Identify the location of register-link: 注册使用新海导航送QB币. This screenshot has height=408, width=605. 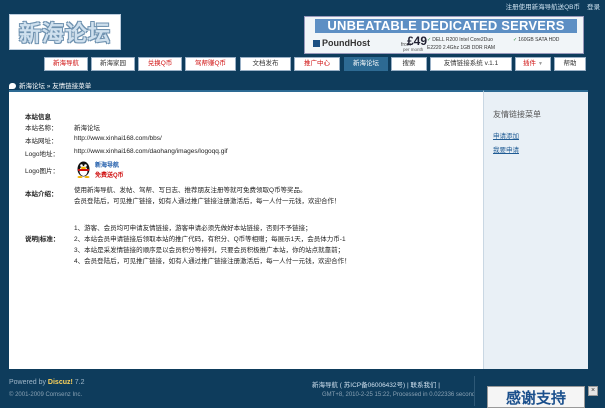
(543, 7).